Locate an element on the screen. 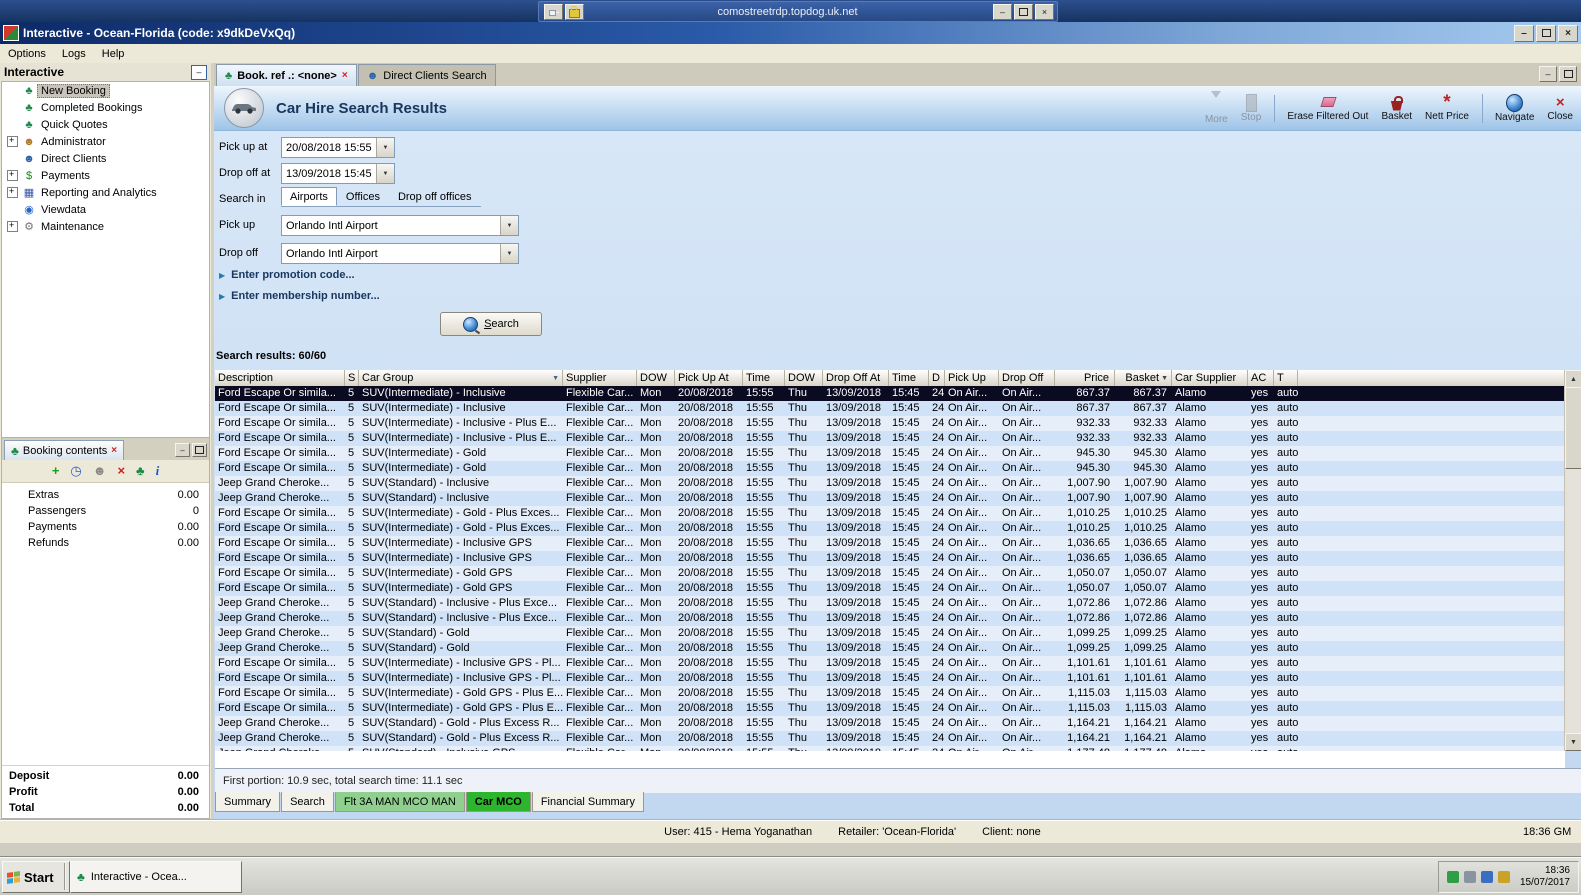  tree-item: ☻ Direct Clients is located at coordinates (105, 158).